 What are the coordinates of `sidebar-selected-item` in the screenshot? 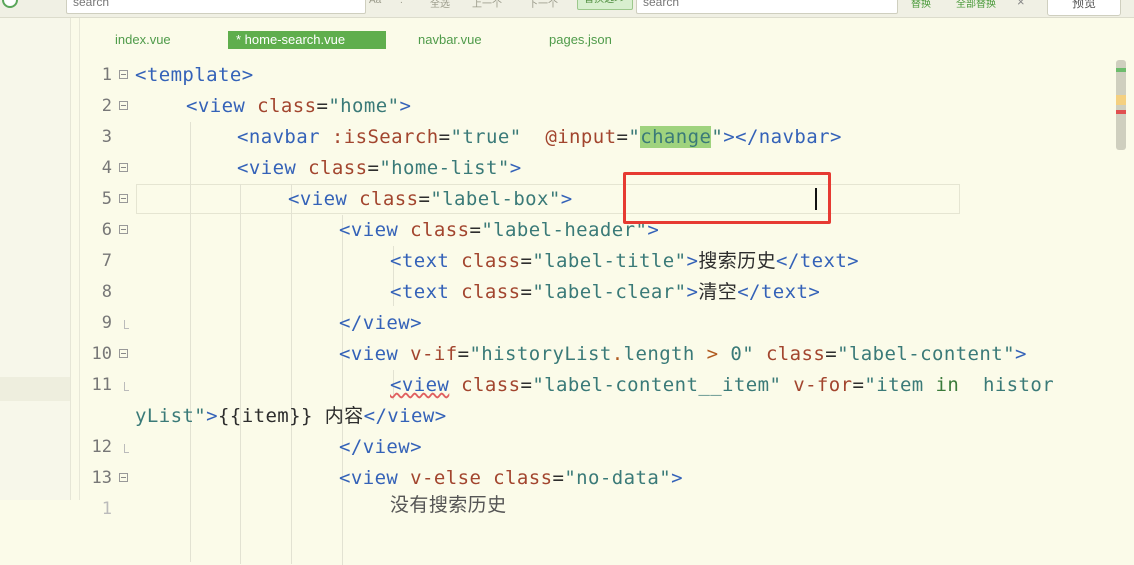 It's located at (35, 389).